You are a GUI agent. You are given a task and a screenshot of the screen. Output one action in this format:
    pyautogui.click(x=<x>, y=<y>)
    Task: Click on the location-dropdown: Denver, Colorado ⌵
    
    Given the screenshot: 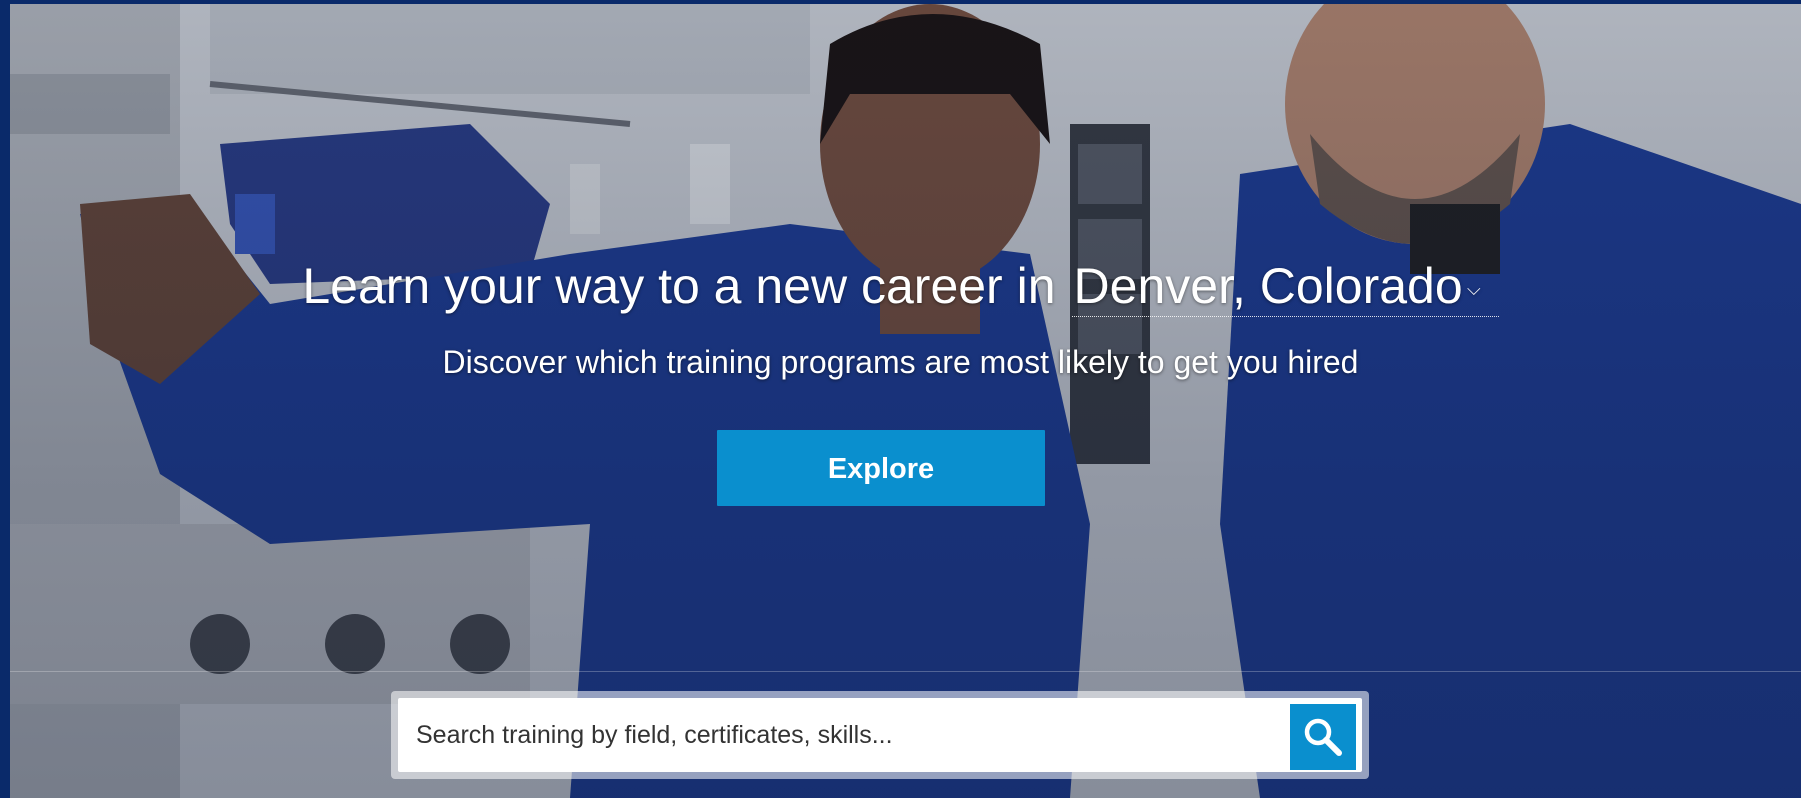 What is the action you would take?
    pyautogui.click(x=1285, y=286)
    